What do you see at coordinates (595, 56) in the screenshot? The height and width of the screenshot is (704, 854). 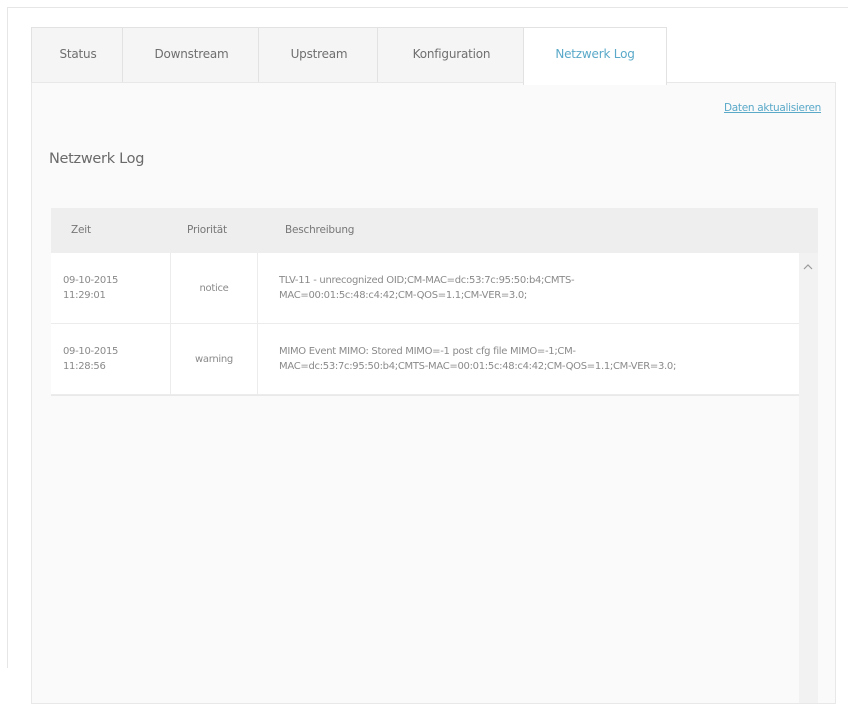 I see `tab-netzwerk-log: Netzwerk Log` at bounding box center [595, 56].